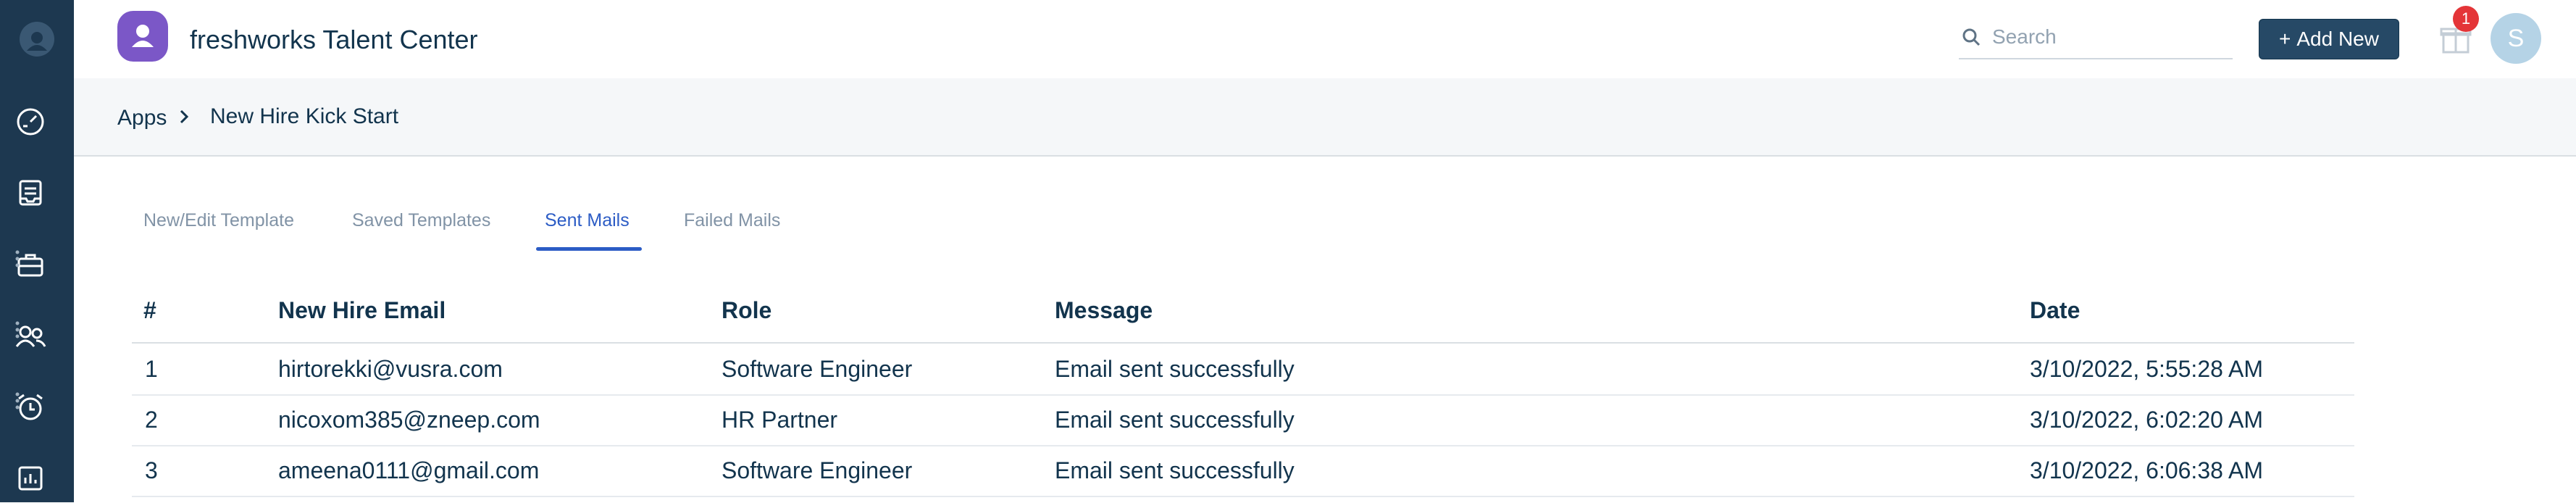  I want to click on sidebar, so click(37, 251).